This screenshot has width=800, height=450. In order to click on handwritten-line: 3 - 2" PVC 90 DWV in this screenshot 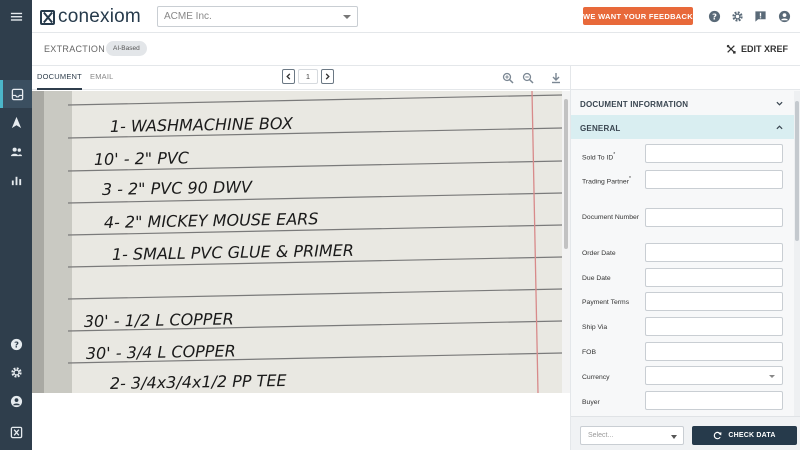, I will do `click(177, 188)`.